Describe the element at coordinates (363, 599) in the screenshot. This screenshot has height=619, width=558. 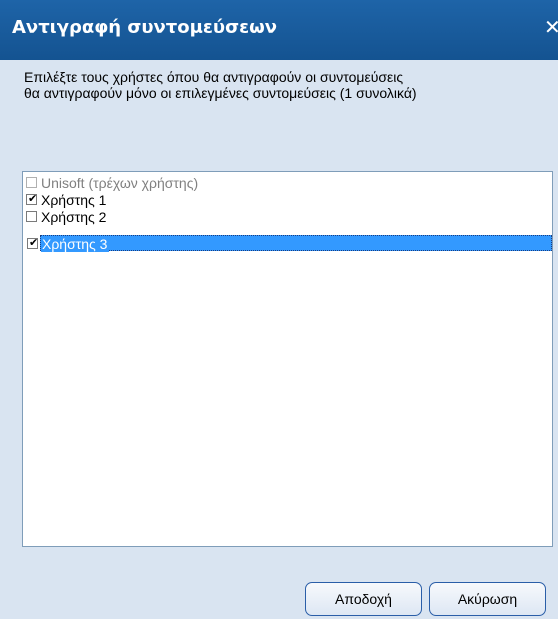
I see `accept-button: Αποδοχή` at that location.